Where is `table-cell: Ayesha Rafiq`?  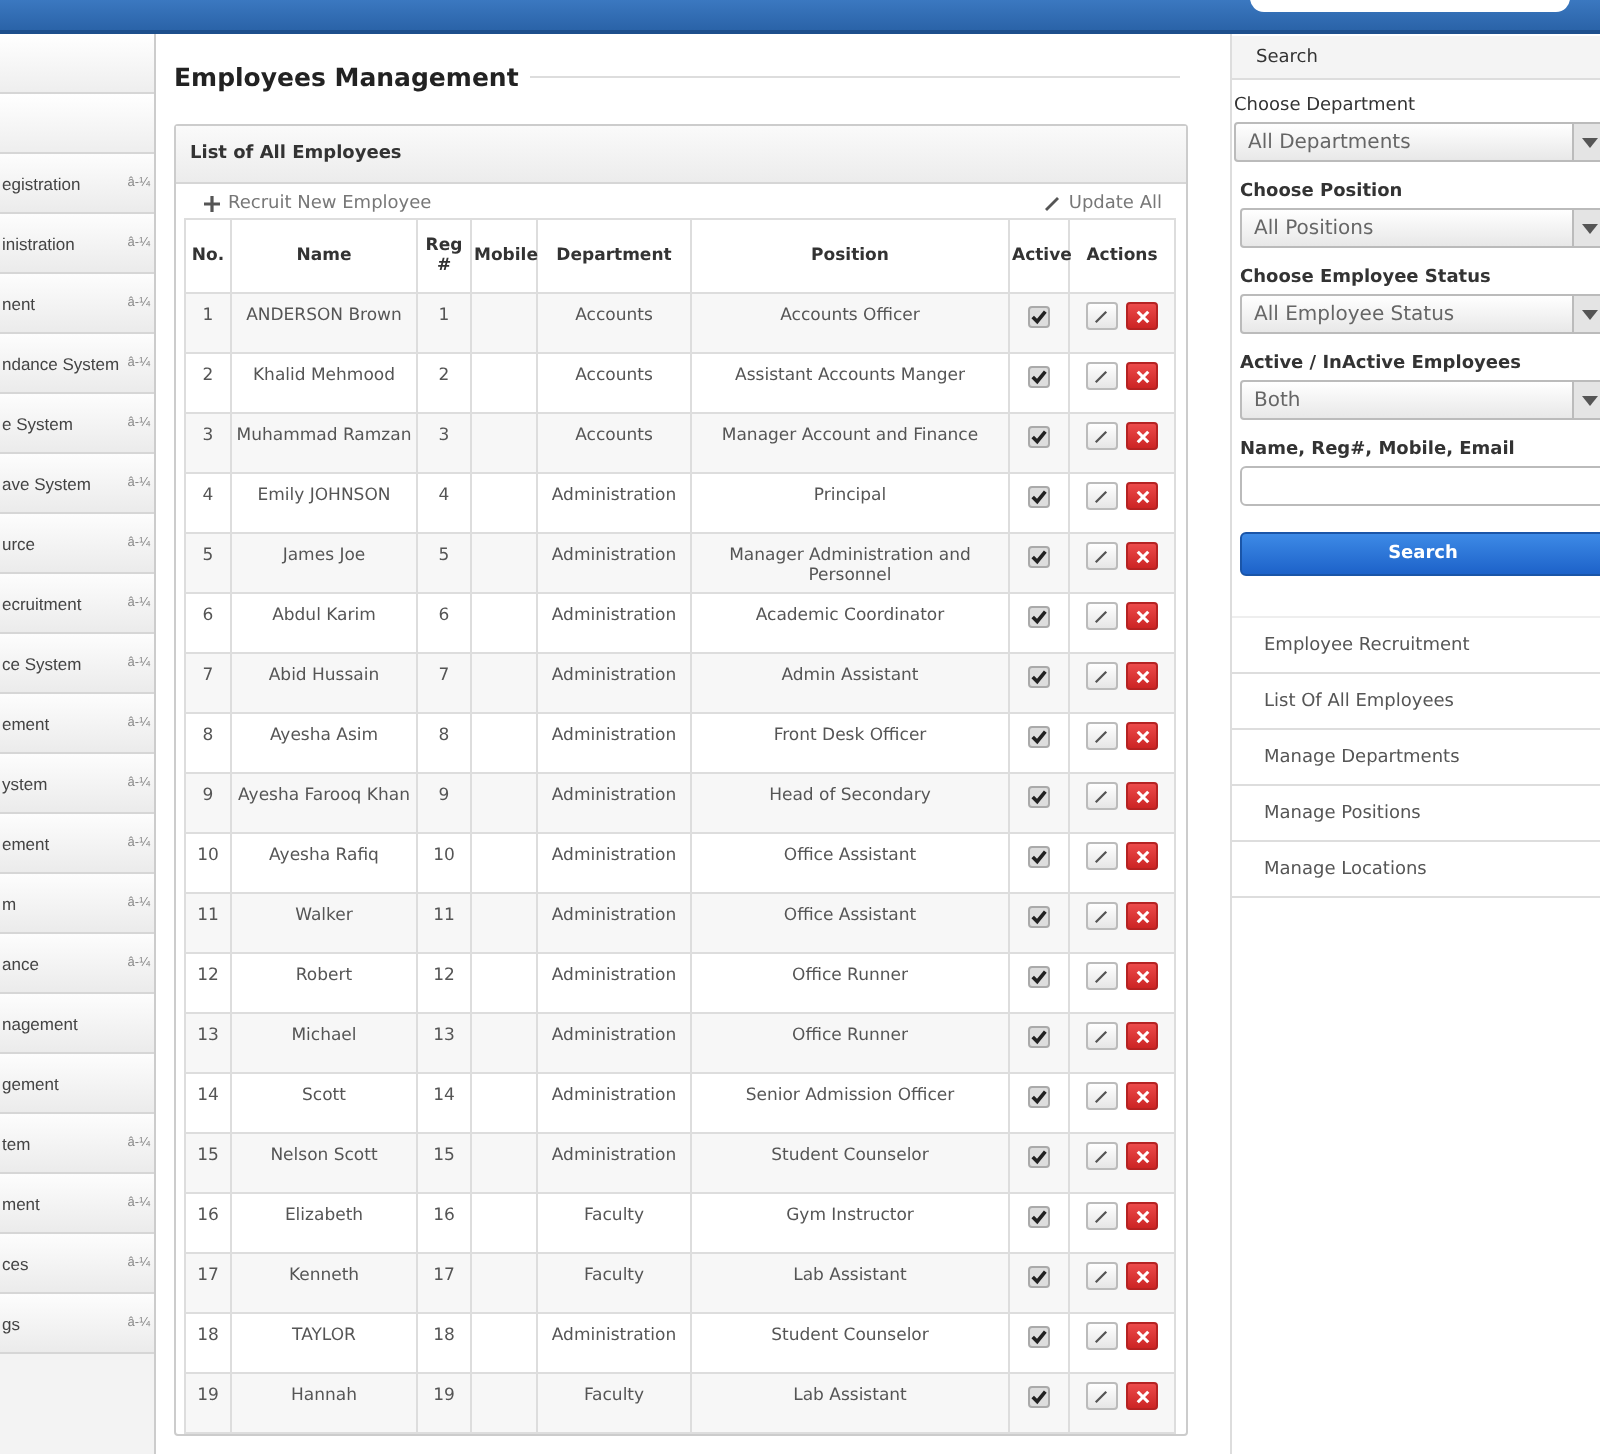 table-cell: Ayesha Rafiq is located at coordinates (324, 856).